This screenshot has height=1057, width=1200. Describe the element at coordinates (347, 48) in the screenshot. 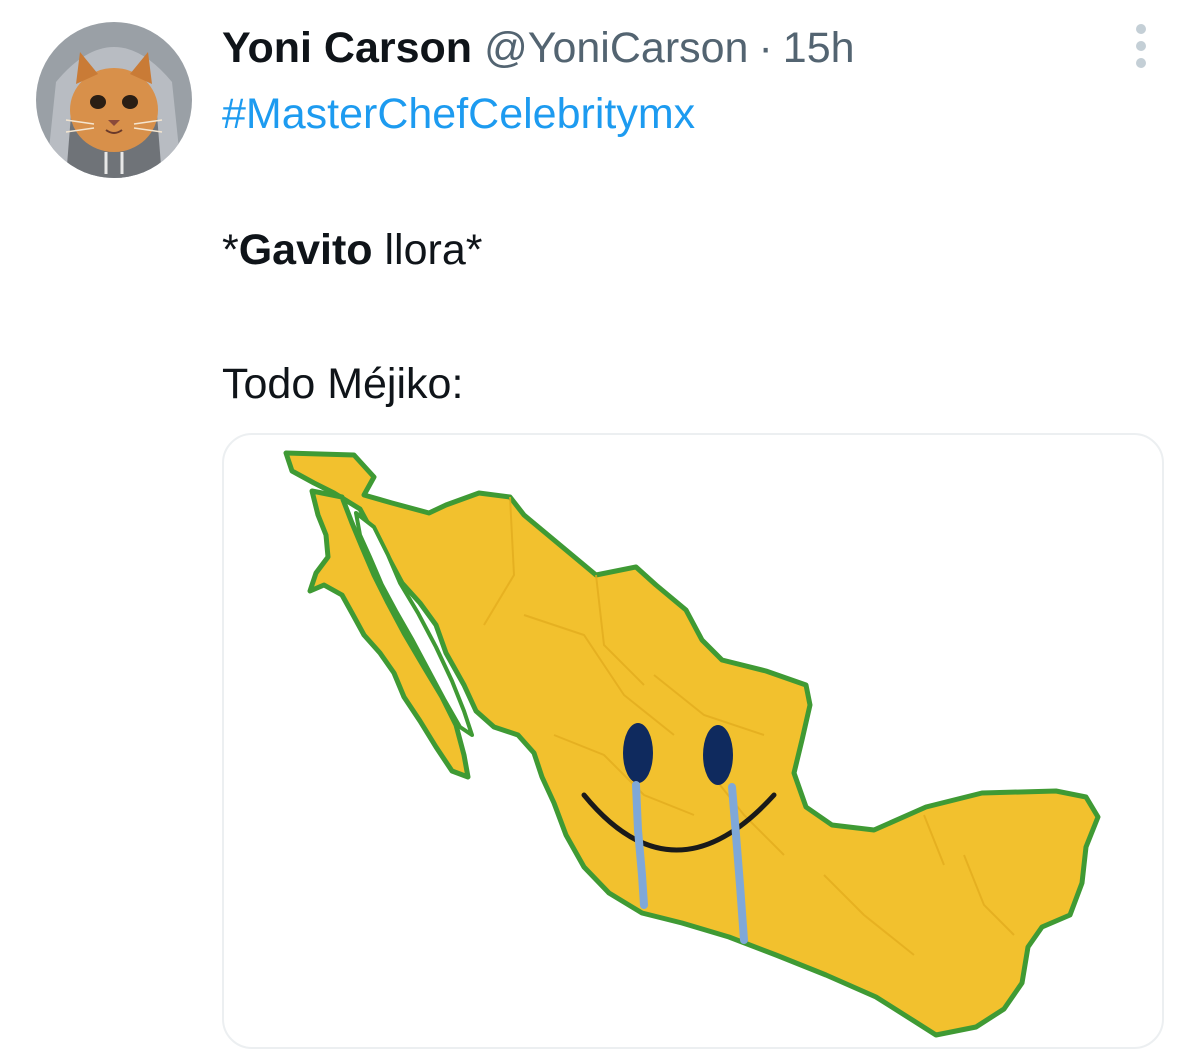

I see `display-name: Yoni Carson` at that location.